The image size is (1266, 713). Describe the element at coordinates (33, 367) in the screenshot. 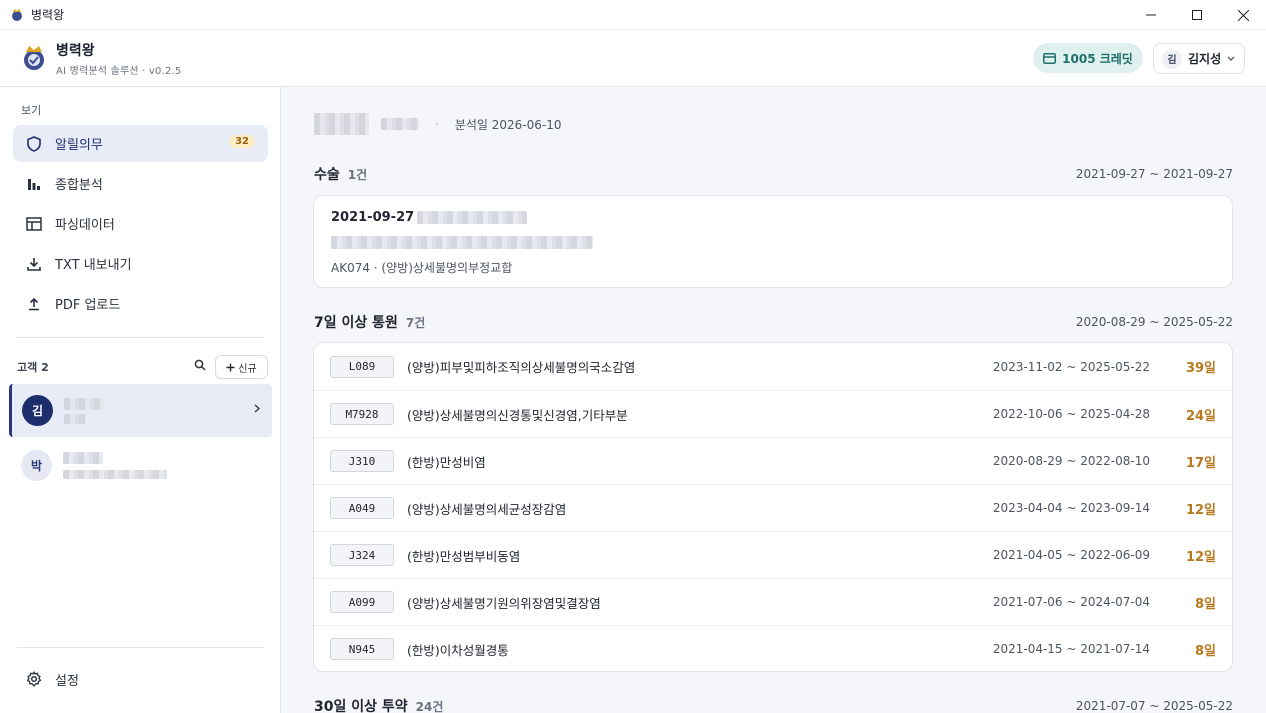

I see `customers-label: 고객 2` at that location.